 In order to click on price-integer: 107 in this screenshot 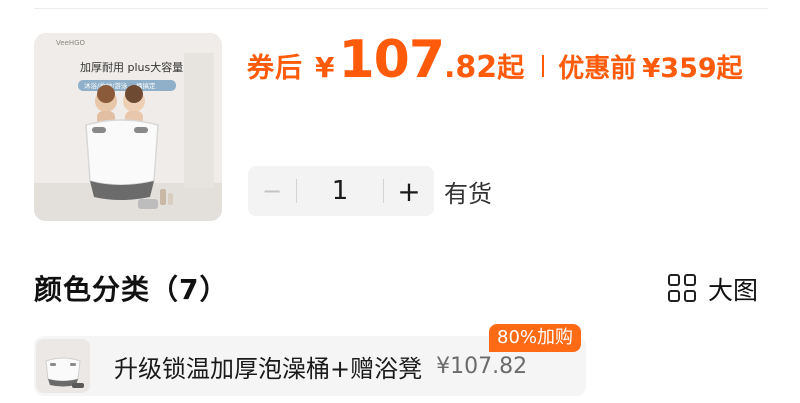, I will do `click(391, 60)`.